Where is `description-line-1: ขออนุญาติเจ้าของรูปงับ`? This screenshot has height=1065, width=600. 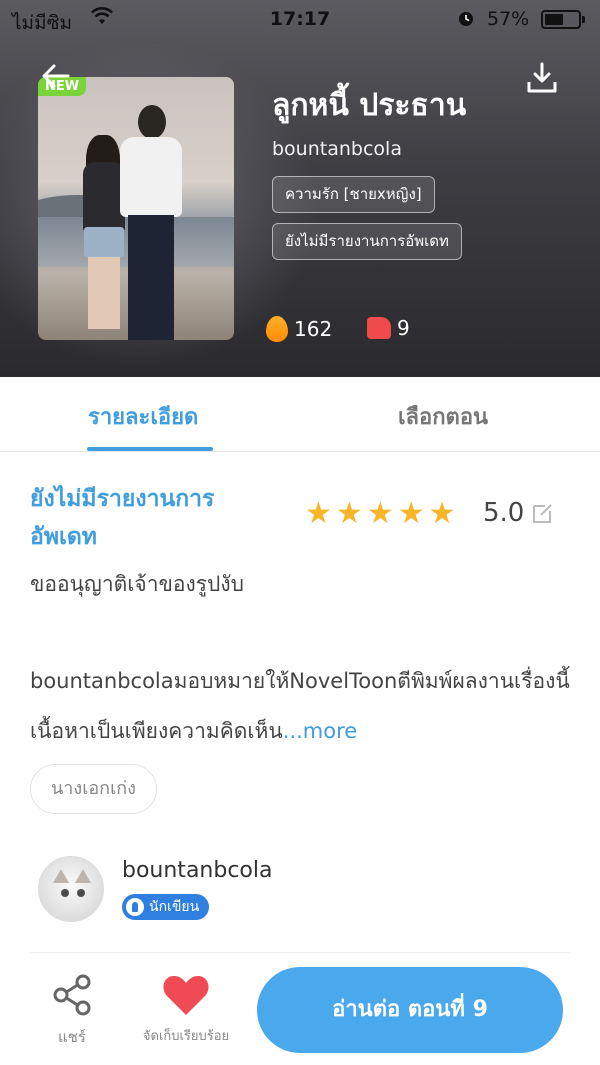 description-line-1: ขออนุญาติเจ้าของรูปงับ is located at coordinates (137, 584).